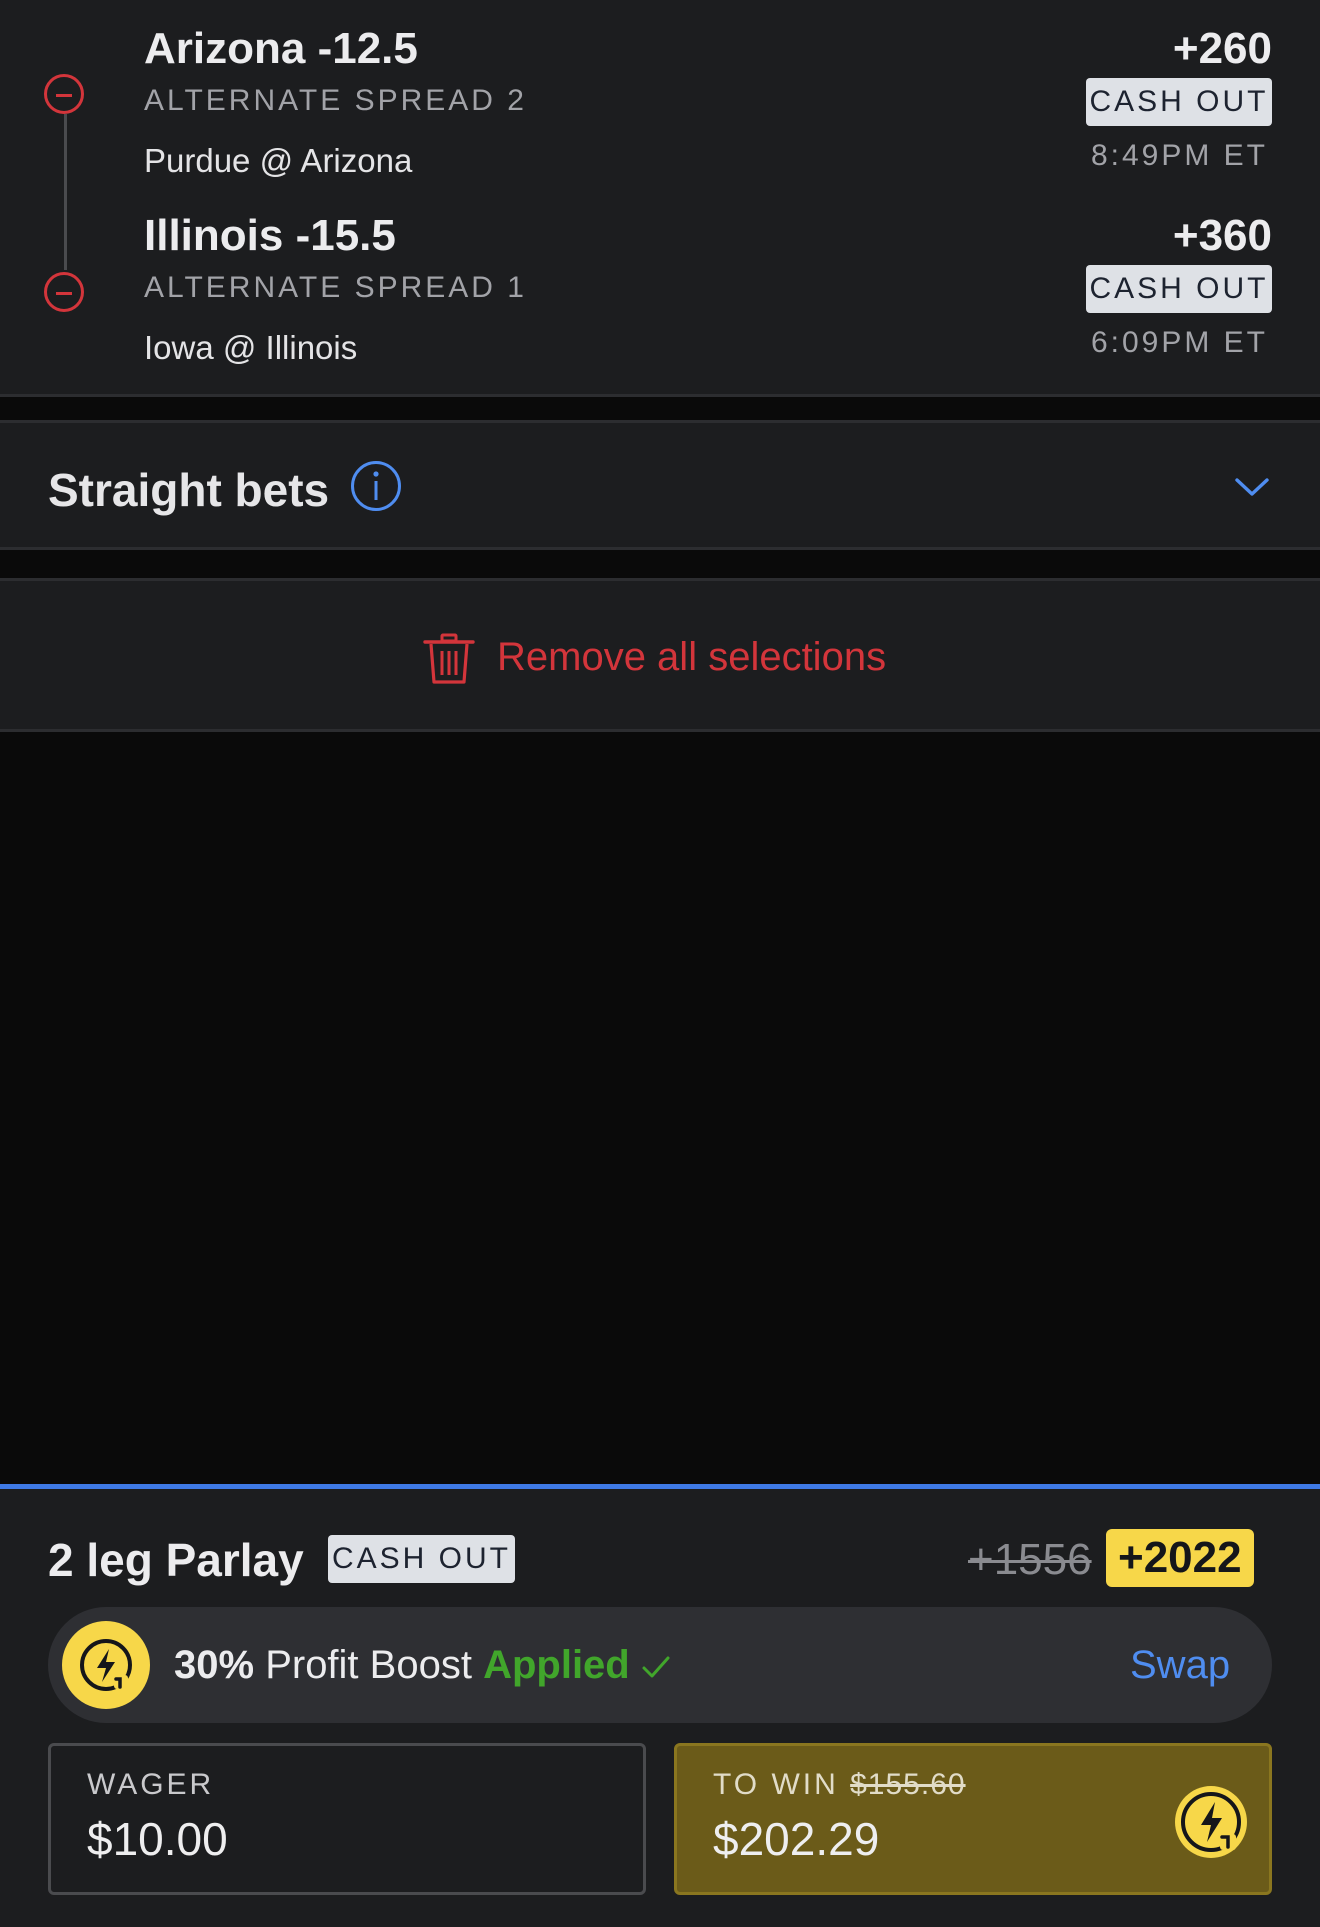  Describe the element at coordinates (656, 1667) in the screenshot. I see `checkmark-icon` at that location.